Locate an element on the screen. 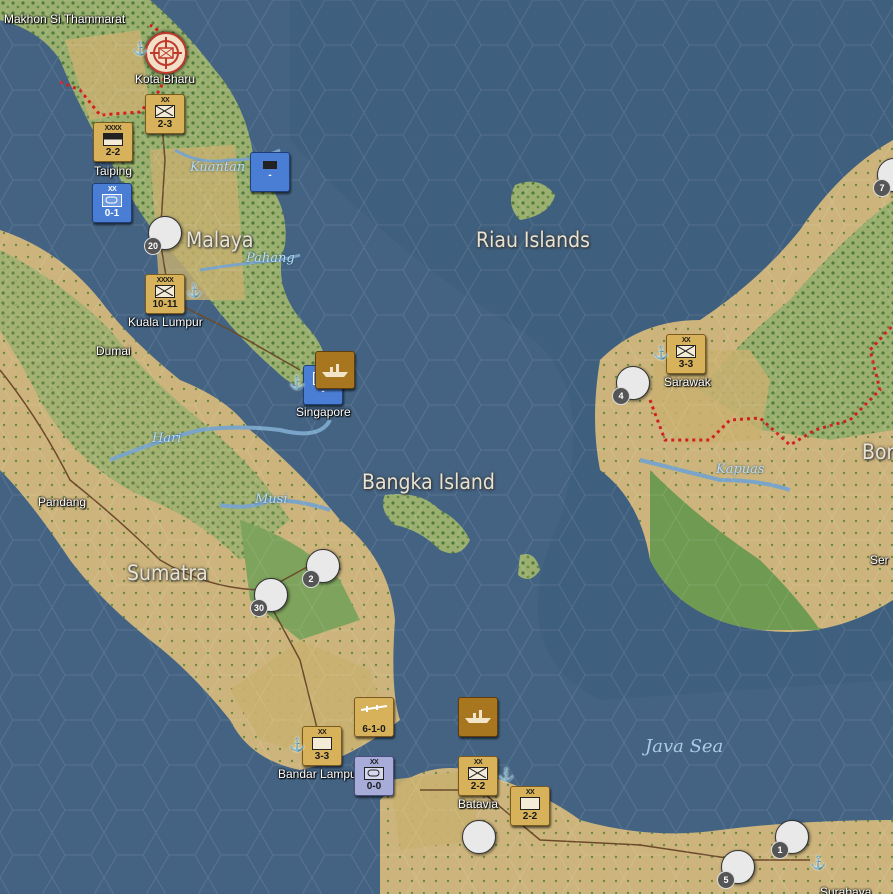 This screenshot has width=893, height=894. stack-count-badge: 7 is located at coordinates (882, 188).